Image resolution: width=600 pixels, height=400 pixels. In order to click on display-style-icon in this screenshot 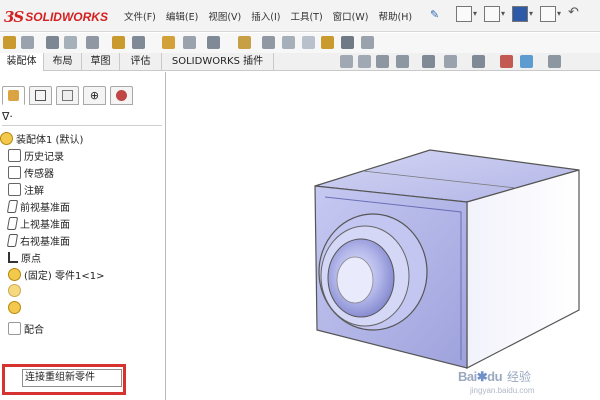, I will do `click(450, 61)`.